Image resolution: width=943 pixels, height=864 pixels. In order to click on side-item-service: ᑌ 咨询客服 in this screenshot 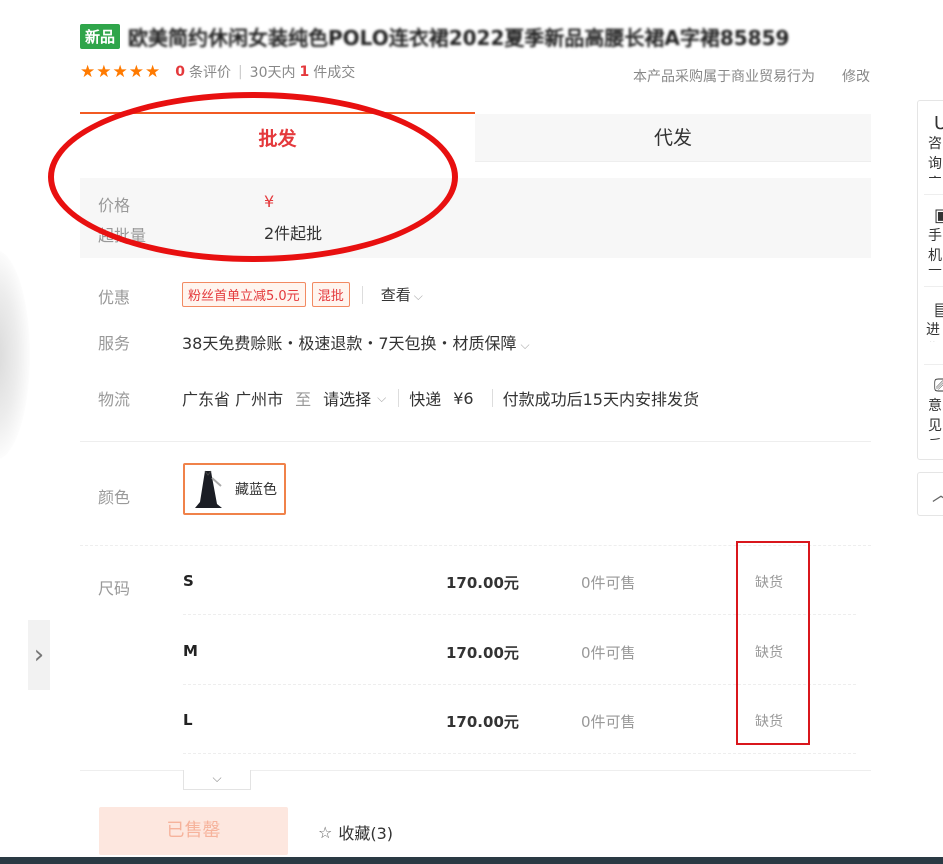, I will do `click(930, 145)`.